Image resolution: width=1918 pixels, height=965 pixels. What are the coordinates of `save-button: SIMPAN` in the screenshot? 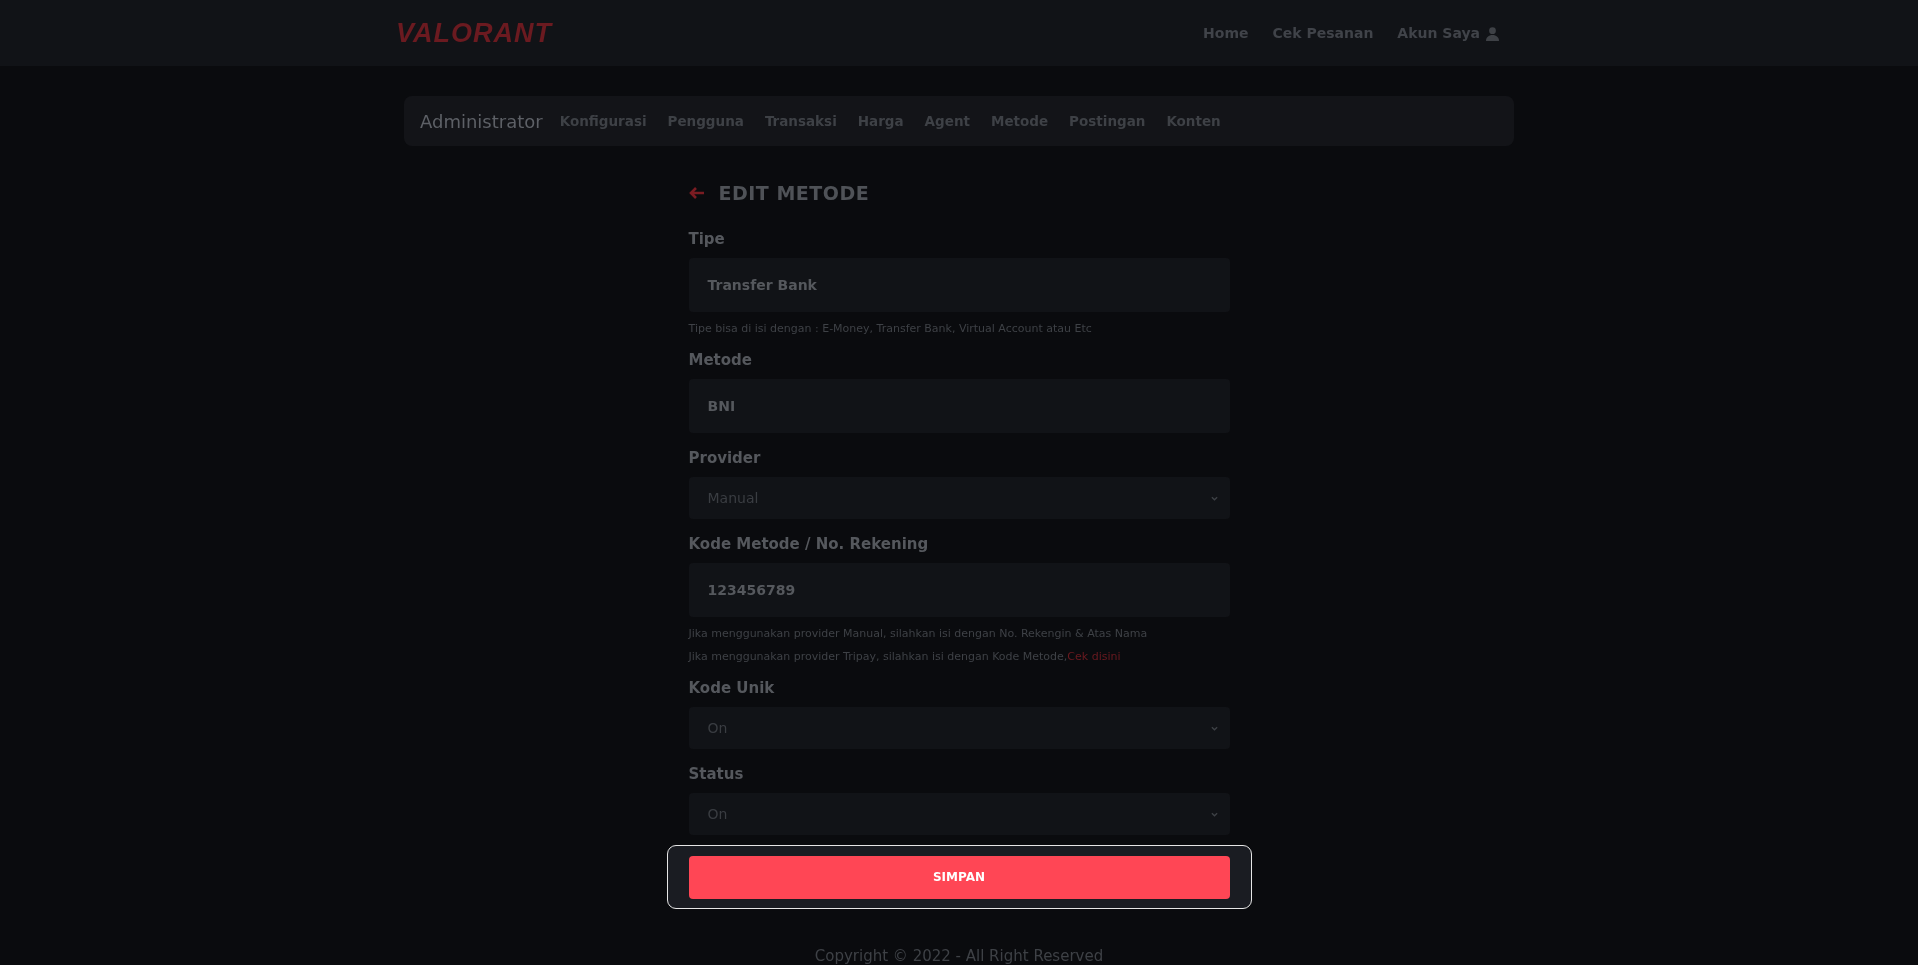 It's located at (959, 877).